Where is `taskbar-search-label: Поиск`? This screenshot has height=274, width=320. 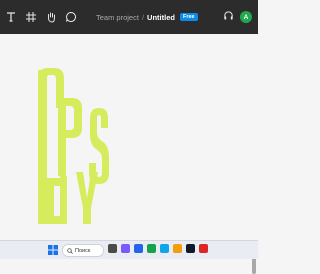
taskbar-search-label: Поиск is located at coordinates (83, 250).